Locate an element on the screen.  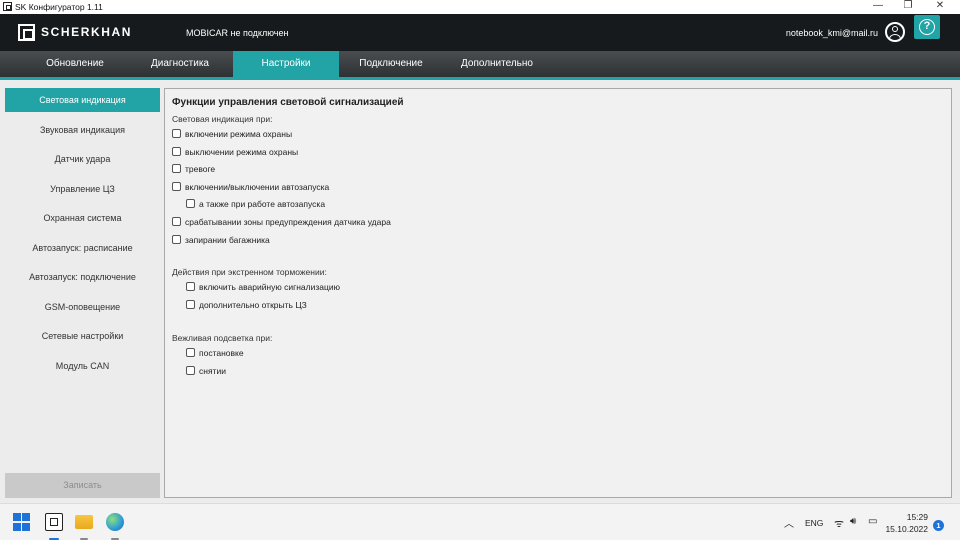
option-label: снятии is located at coordinates (212, 371).